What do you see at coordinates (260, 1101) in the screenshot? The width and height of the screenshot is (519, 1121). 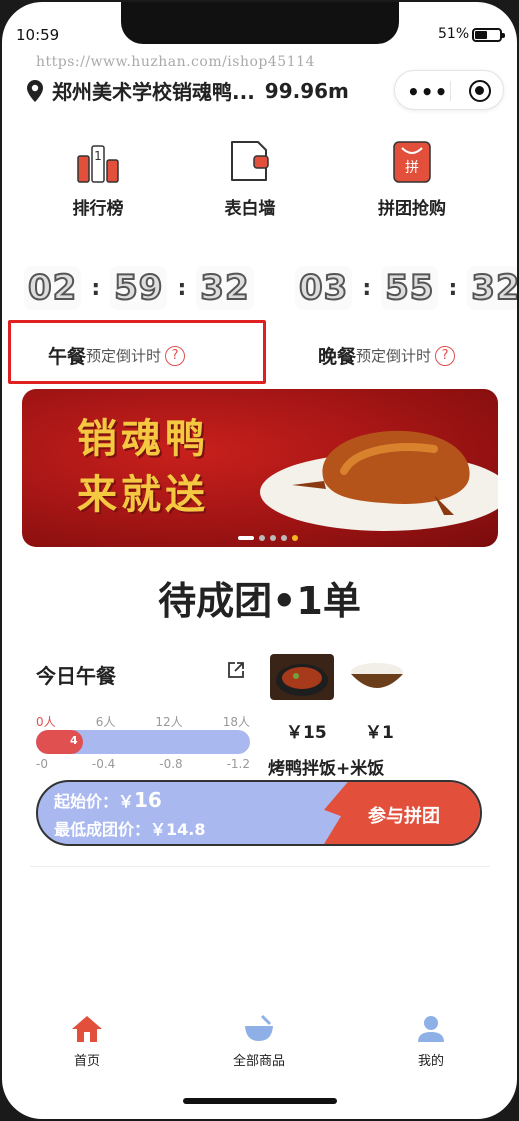 I see `home-indicator` at bounding box center [260, 1101].